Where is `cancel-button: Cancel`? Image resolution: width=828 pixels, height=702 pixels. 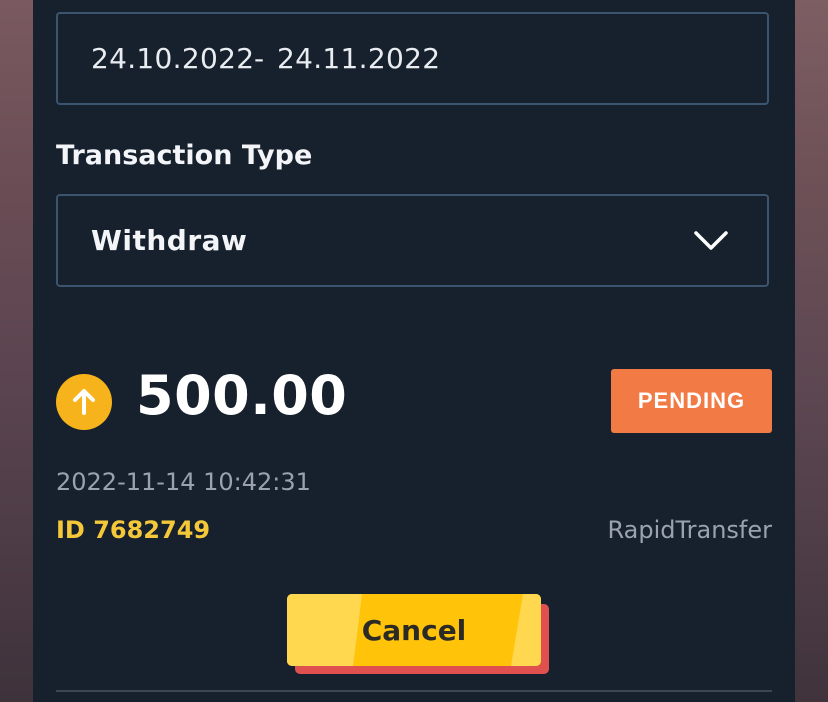
cancel-button: Cancel is located at coordinates (418, 634).